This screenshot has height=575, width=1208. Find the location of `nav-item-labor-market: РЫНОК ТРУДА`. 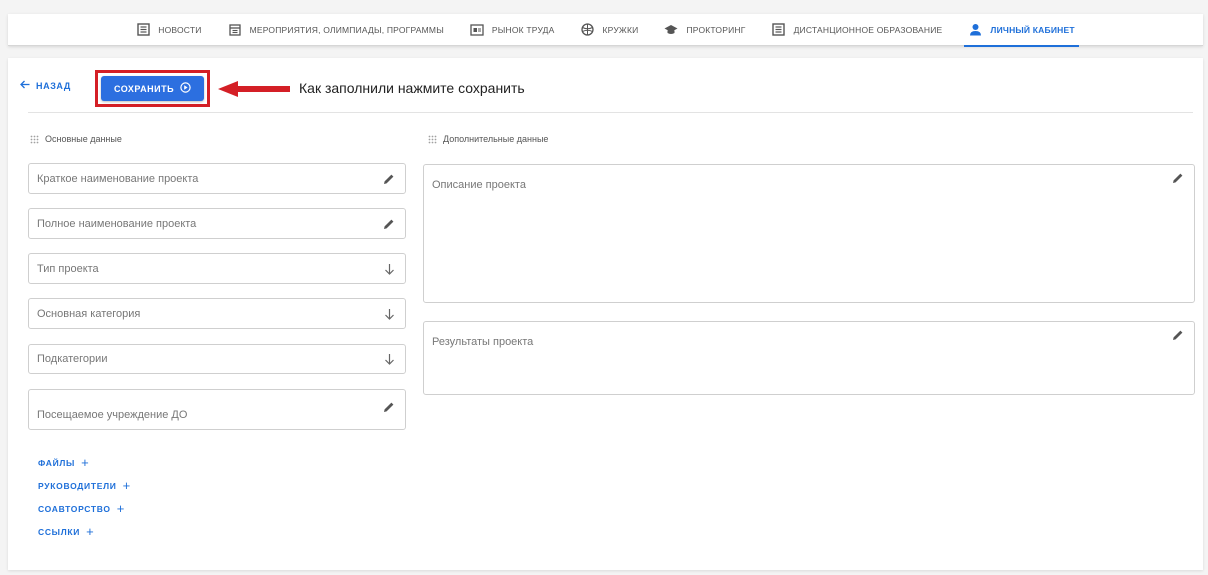

nav-item-labor-market: РЫНОК ТРУДА is located at coordinates (512, 30).